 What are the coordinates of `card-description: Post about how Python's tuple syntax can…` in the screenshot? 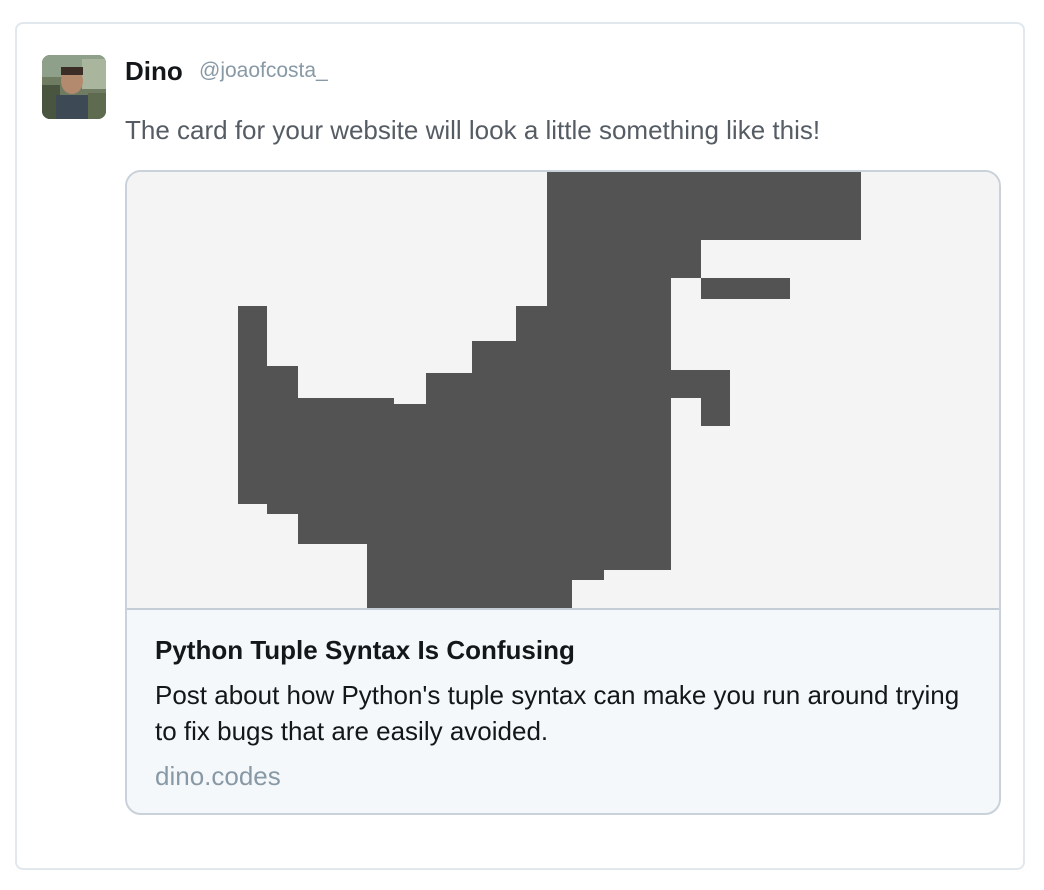 It's located at (557, 713).